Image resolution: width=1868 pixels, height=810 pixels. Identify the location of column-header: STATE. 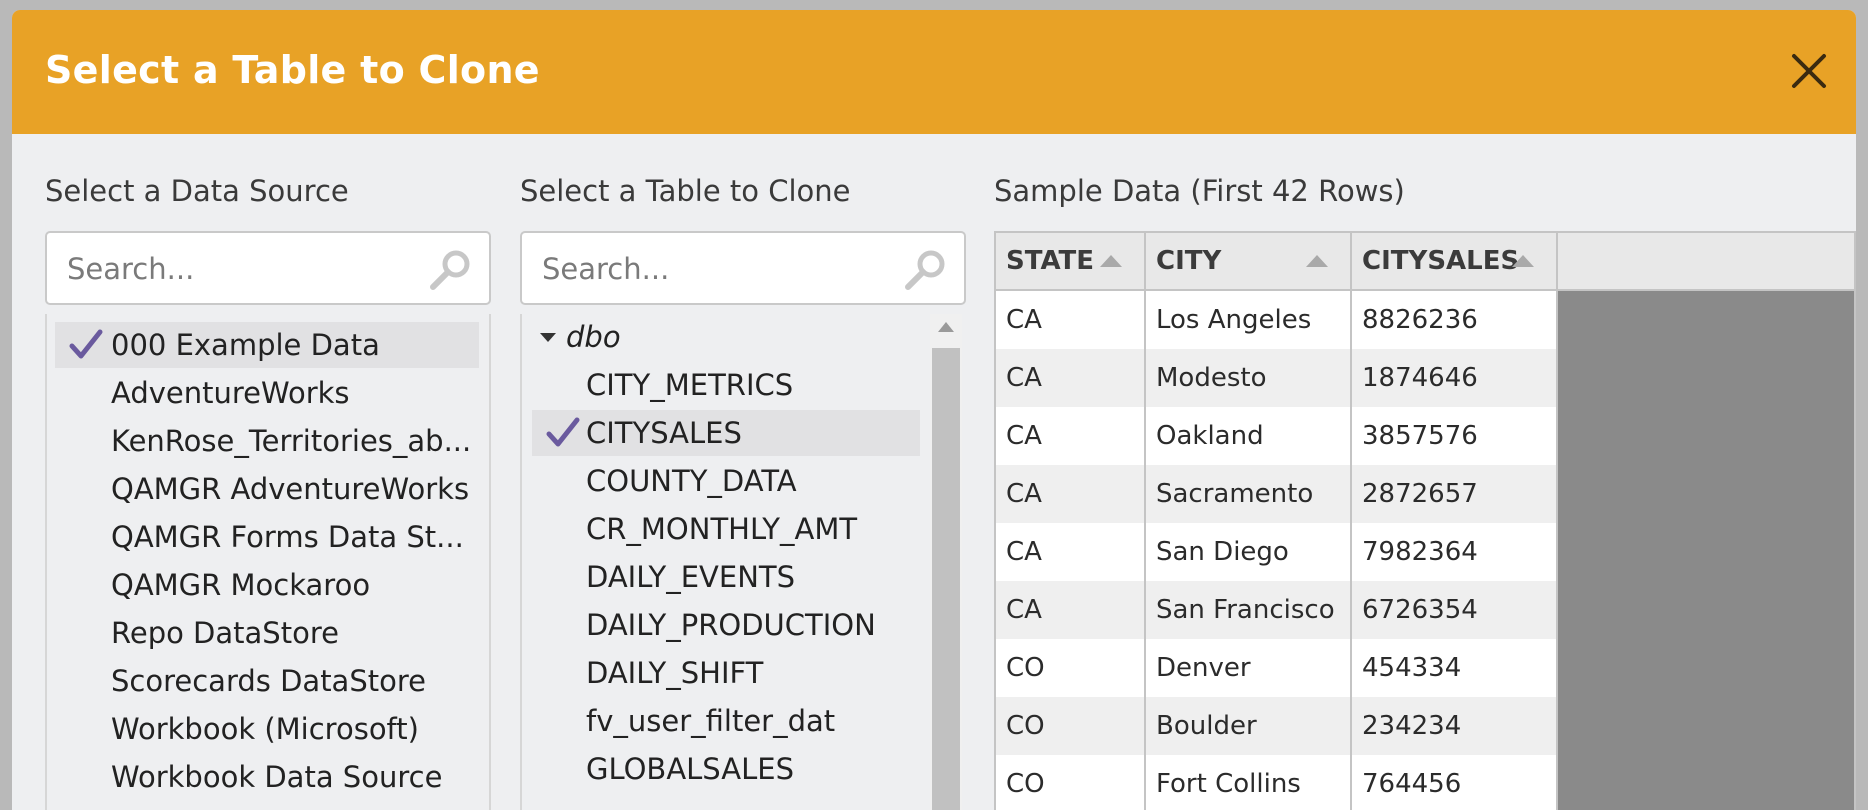
(1071, 261).